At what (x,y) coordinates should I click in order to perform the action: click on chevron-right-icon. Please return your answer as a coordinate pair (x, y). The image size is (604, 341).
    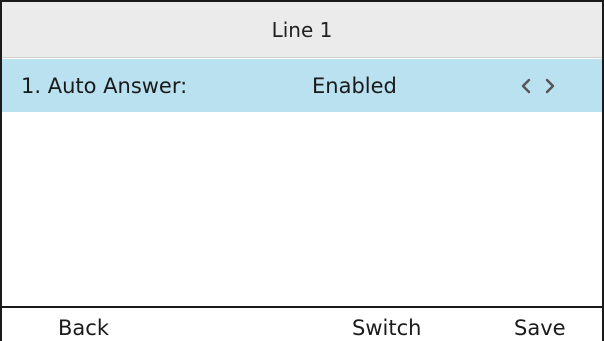
    Looking at the image, I should click on (550, 86).